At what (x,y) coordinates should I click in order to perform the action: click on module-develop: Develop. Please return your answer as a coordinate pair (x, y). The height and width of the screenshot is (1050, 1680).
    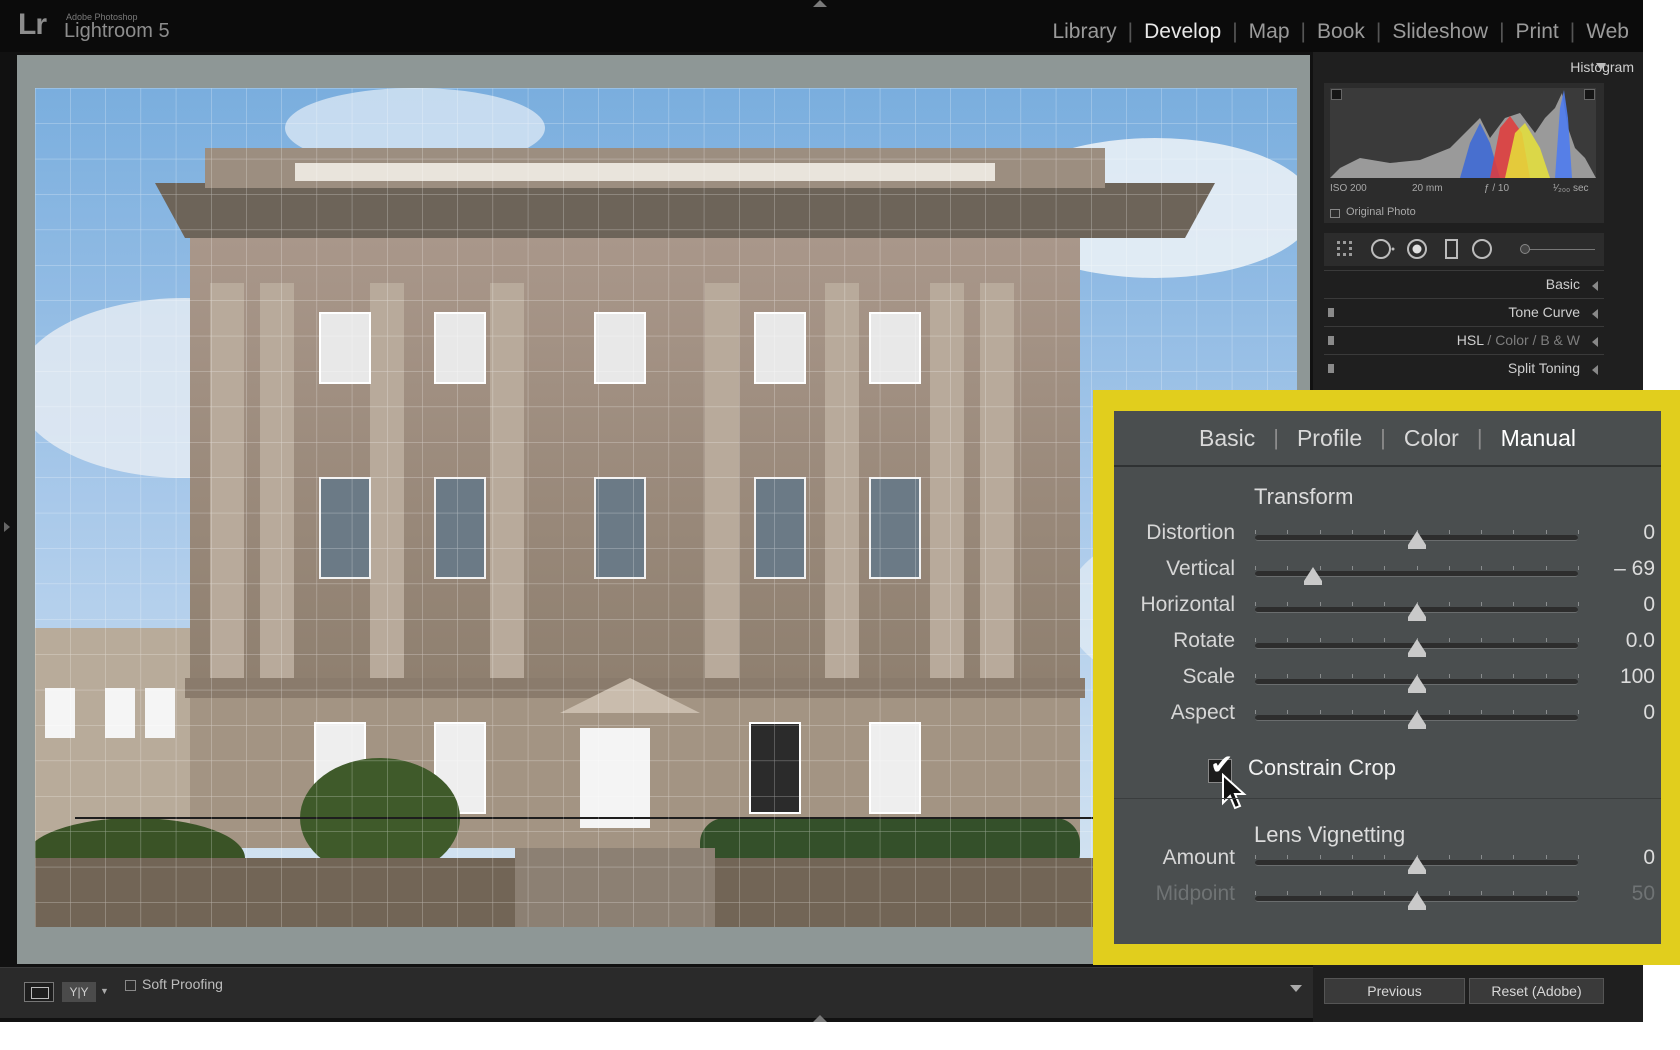
    Looking at the image, I should click on (1182, 32).